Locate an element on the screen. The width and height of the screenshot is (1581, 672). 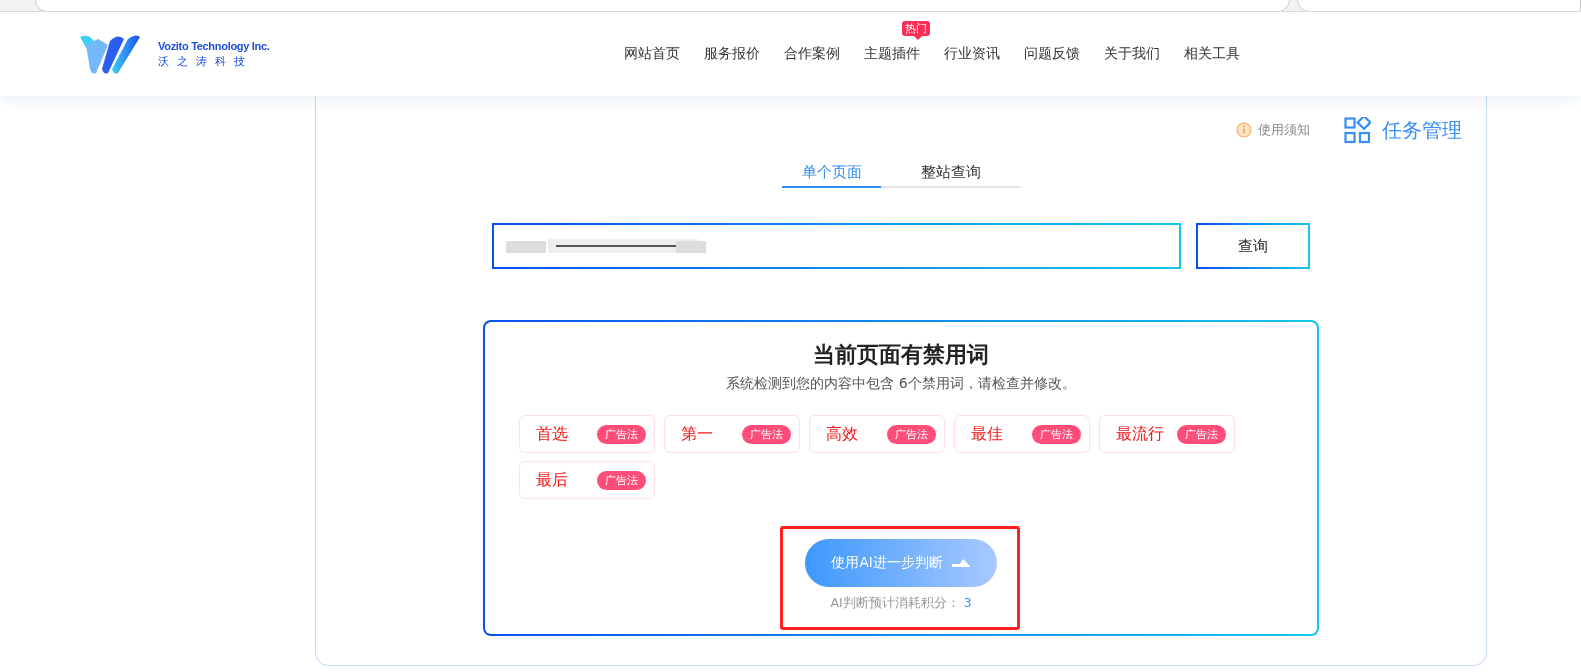
nav-link: 服务报价 is located at coordinates (732, 53).